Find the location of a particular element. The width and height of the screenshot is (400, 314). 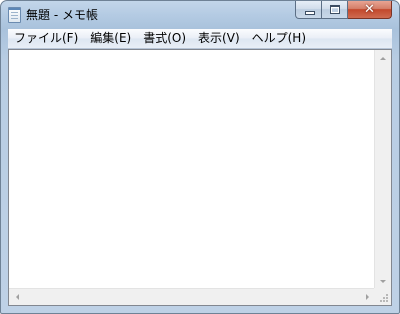

resize-grip is located at coordinates (382, 296).